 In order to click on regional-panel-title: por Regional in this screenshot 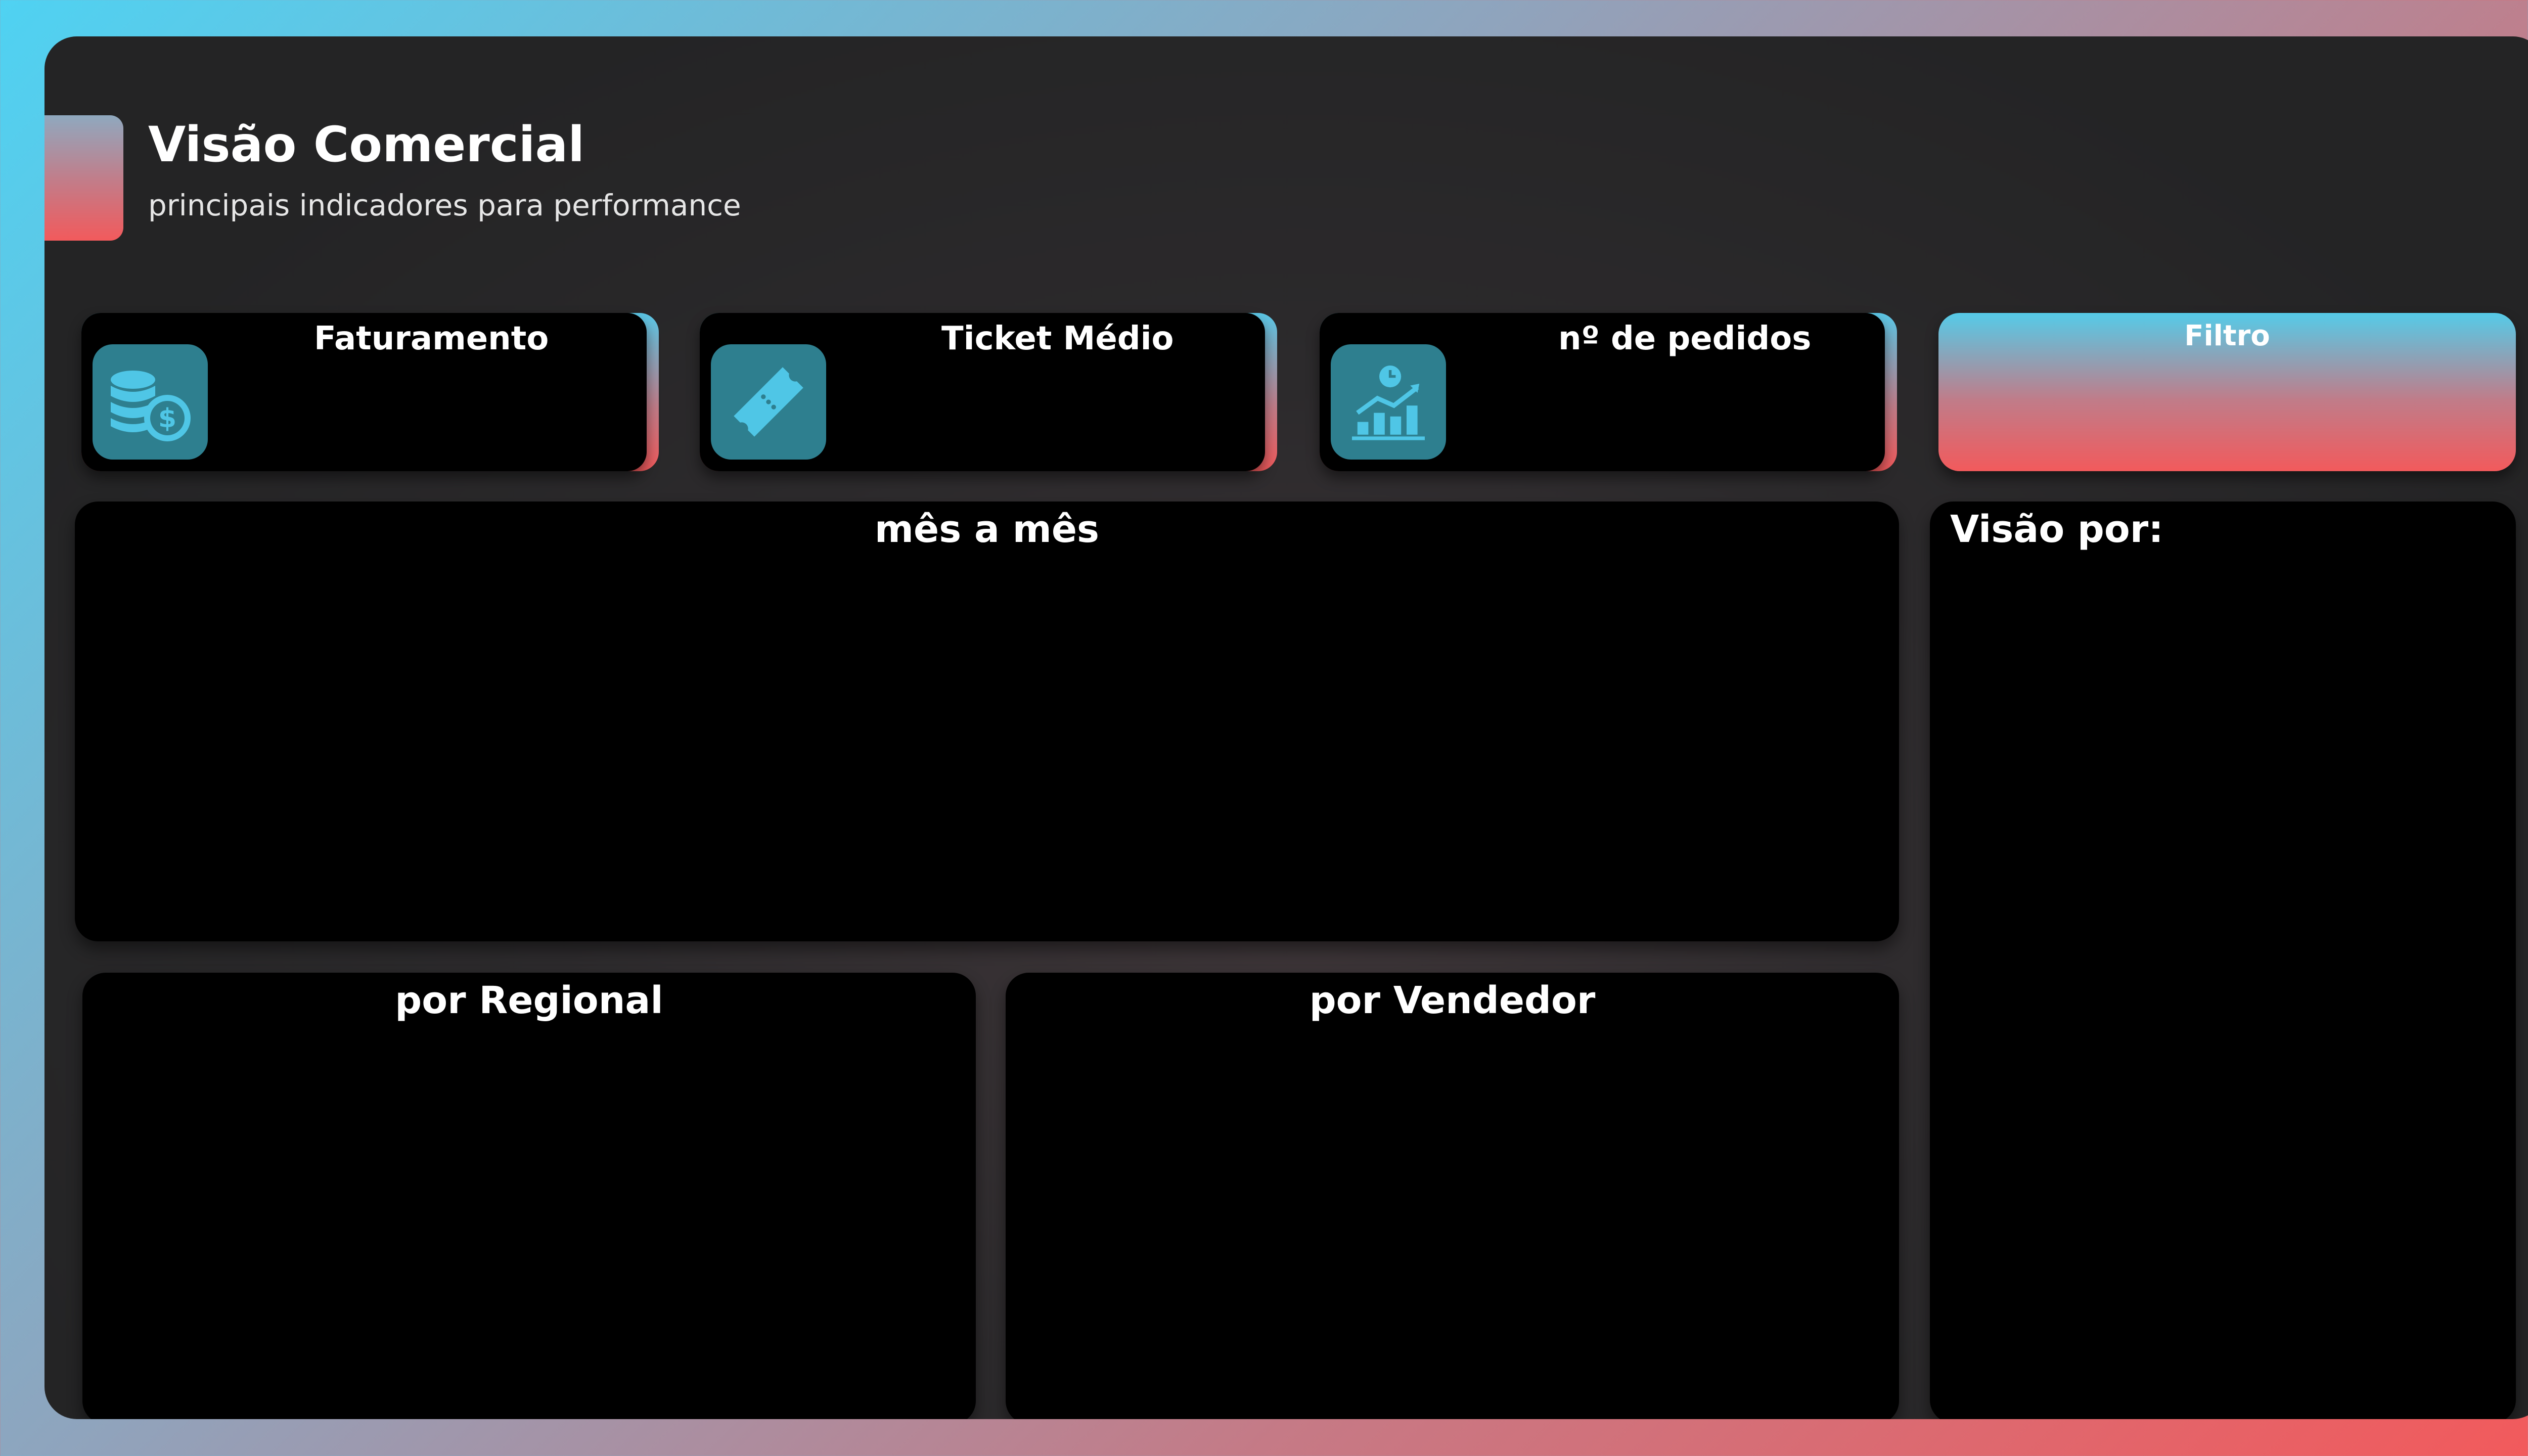, I will do `click(529, 1000)`.